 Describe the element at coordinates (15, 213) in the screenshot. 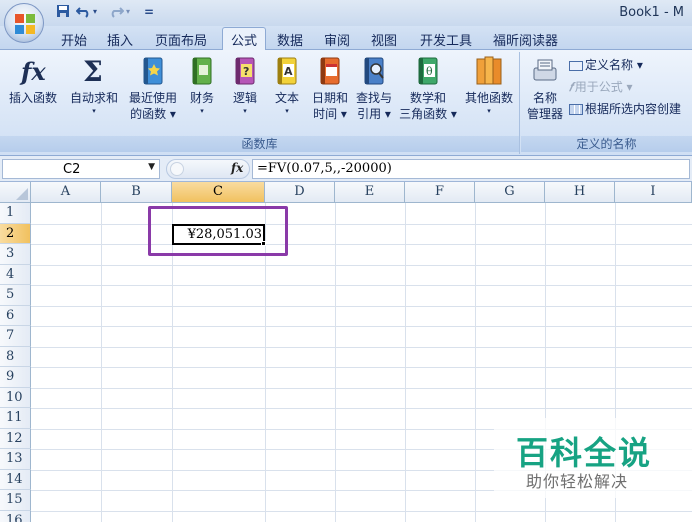

I see `row-header-1: 1` at that location.